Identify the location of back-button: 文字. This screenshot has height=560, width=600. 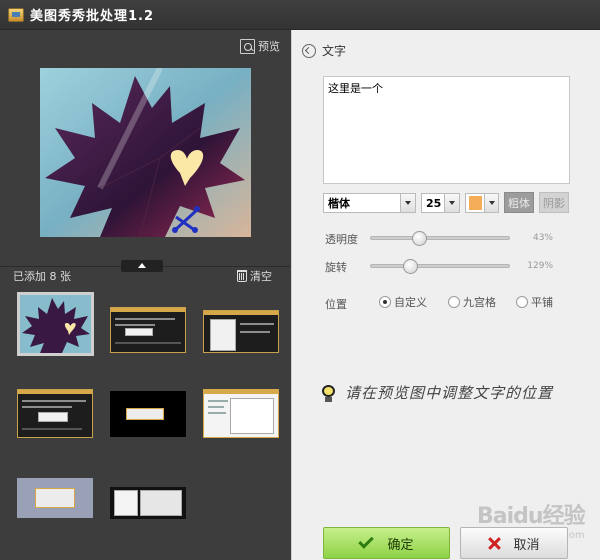
(324, 50).